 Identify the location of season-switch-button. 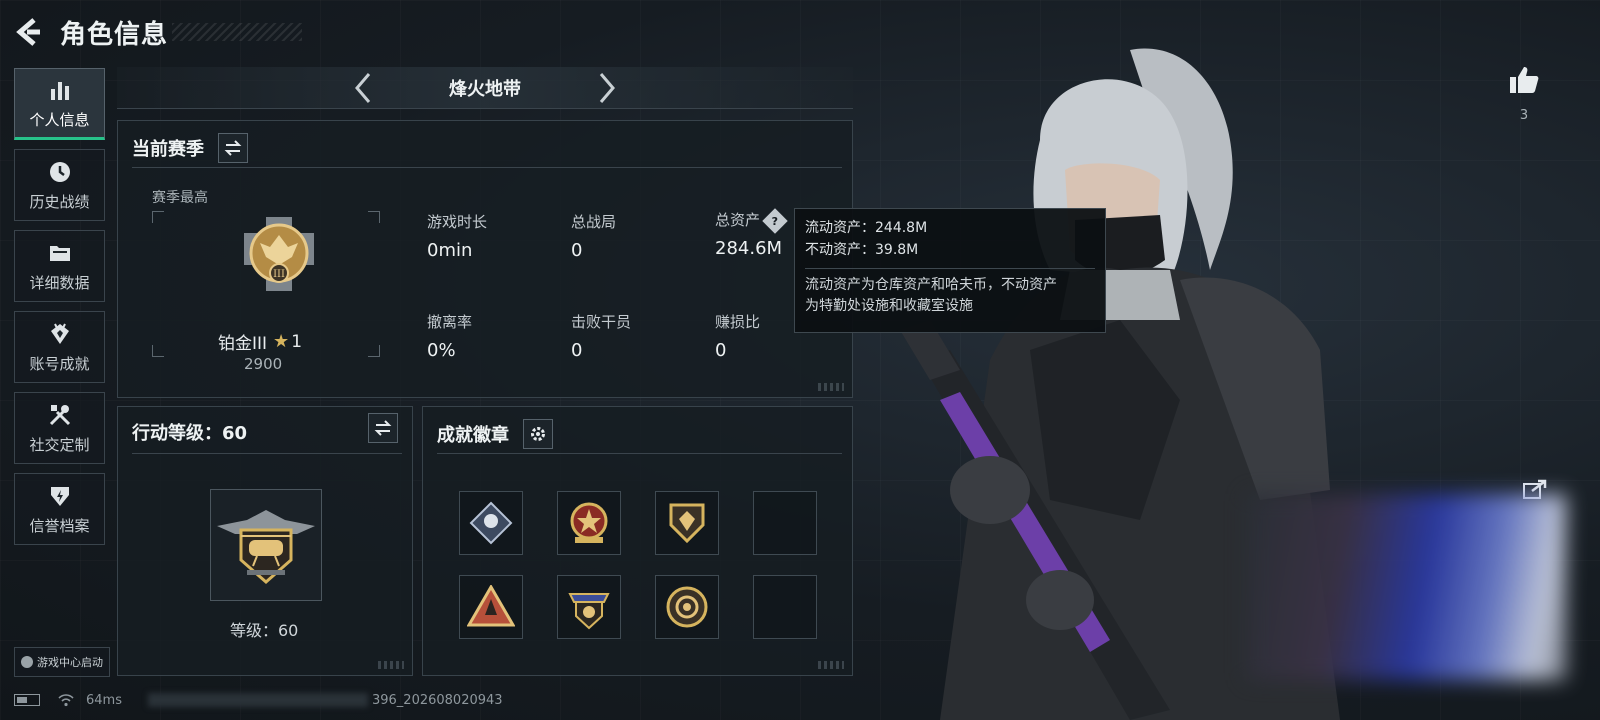
(233, 148).